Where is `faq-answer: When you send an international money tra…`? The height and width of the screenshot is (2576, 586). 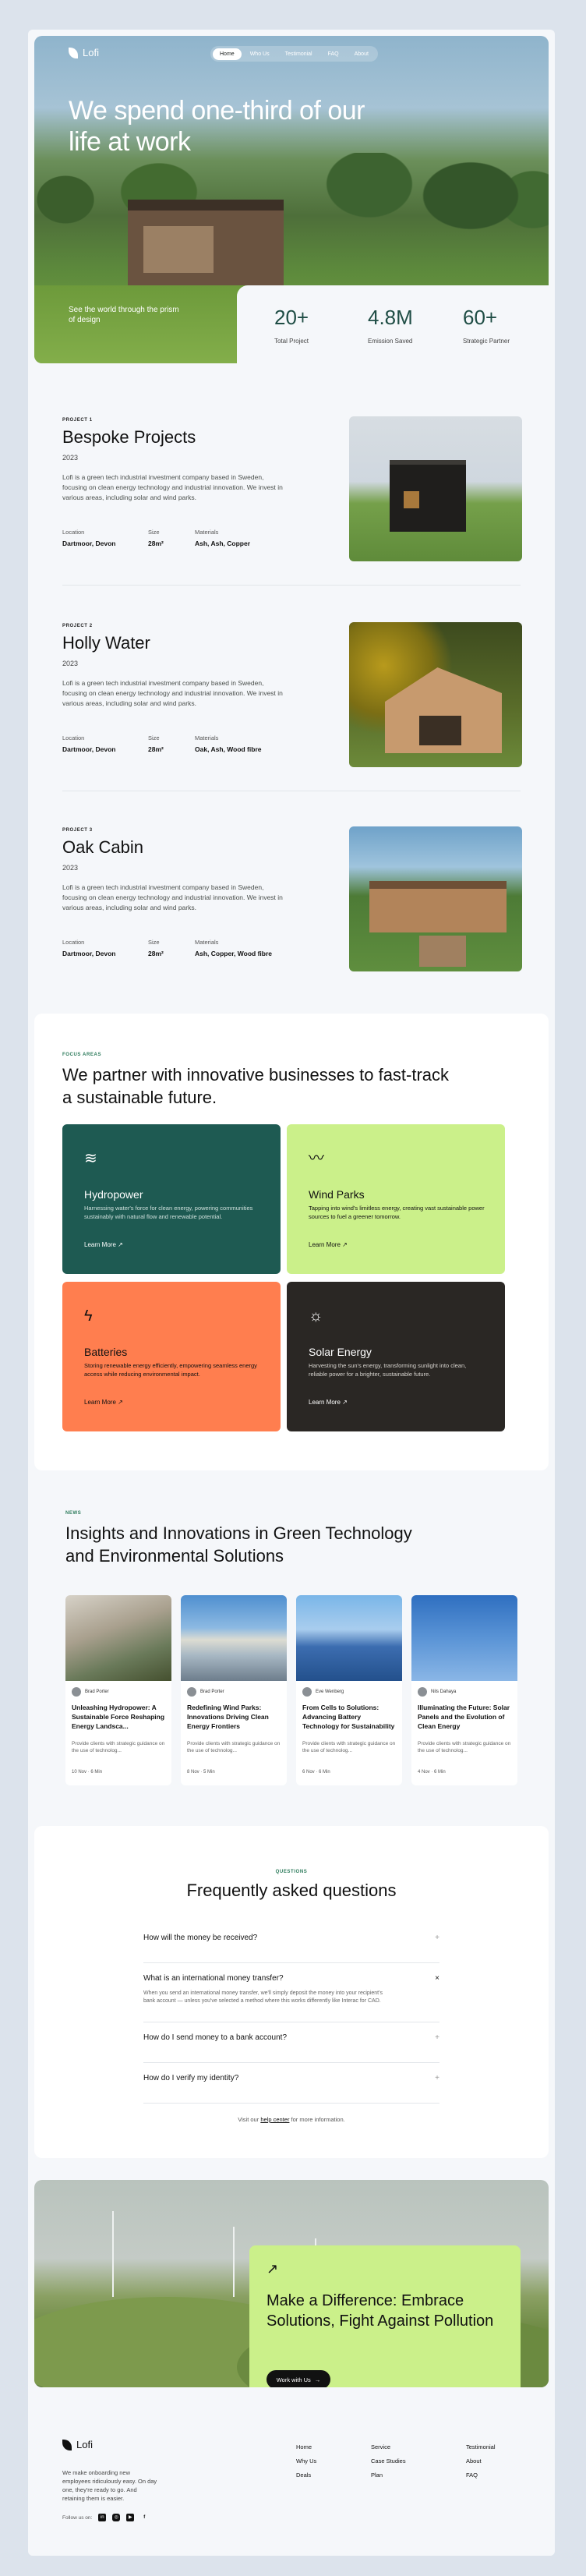 faq-answer: When you send an international money tra… is located at coordinates (263, 1997).